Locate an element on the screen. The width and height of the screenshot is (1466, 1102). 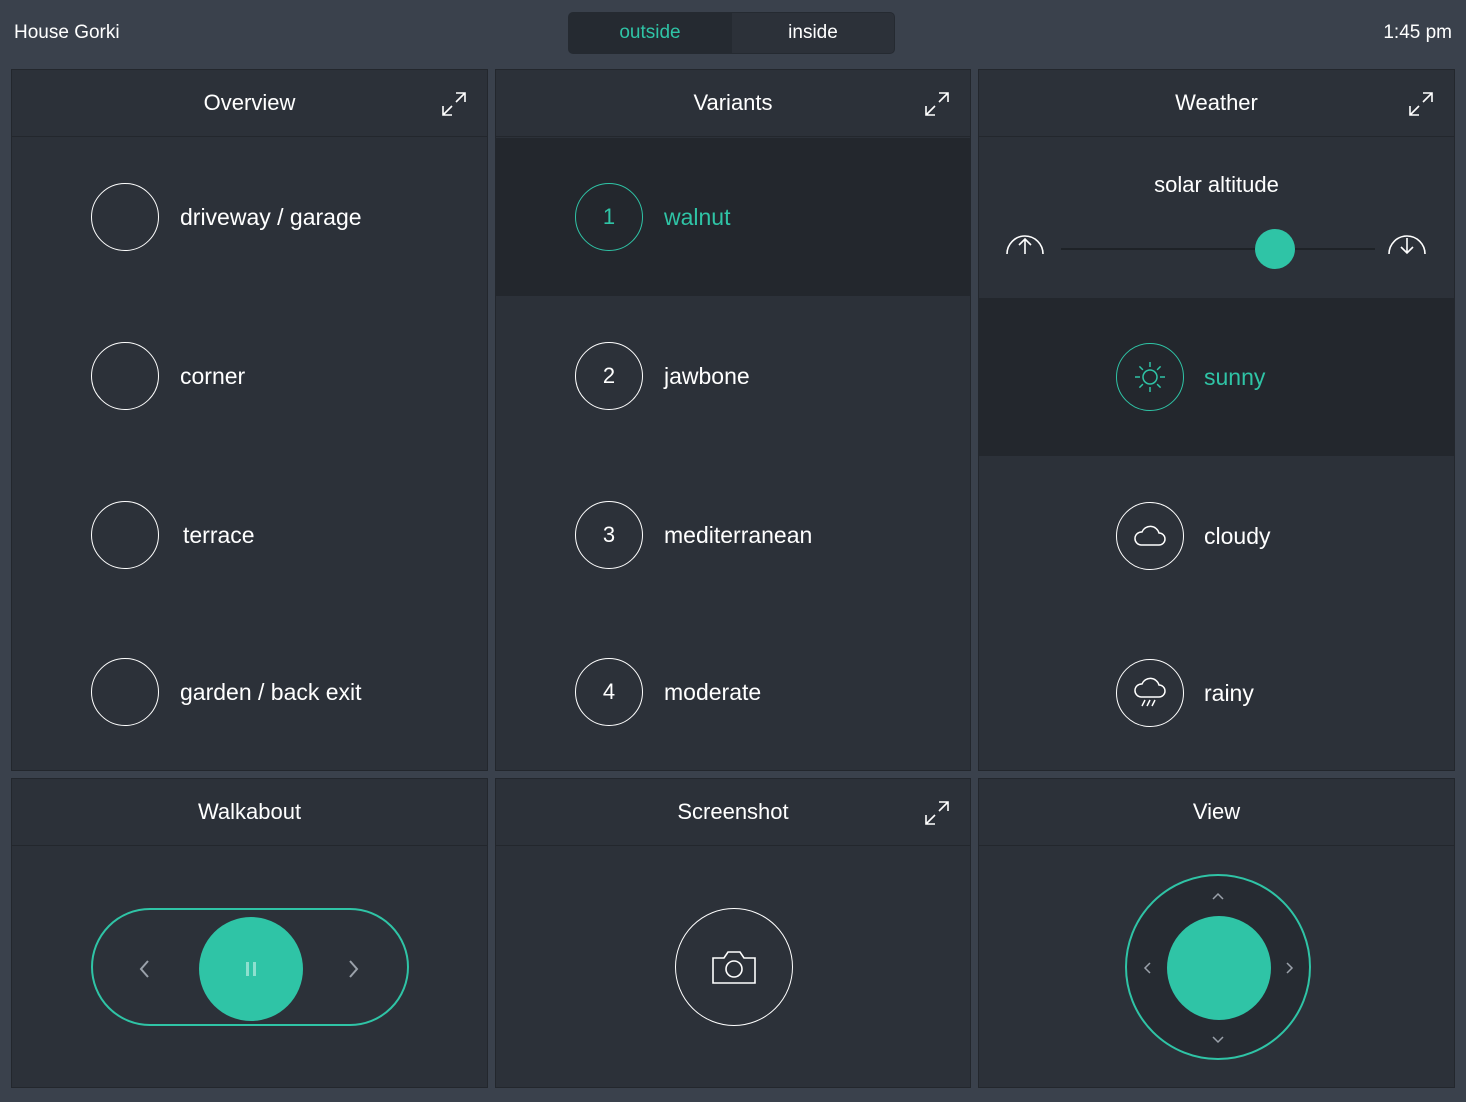
solar-altitude-track is located at coordinates (1218, 249).